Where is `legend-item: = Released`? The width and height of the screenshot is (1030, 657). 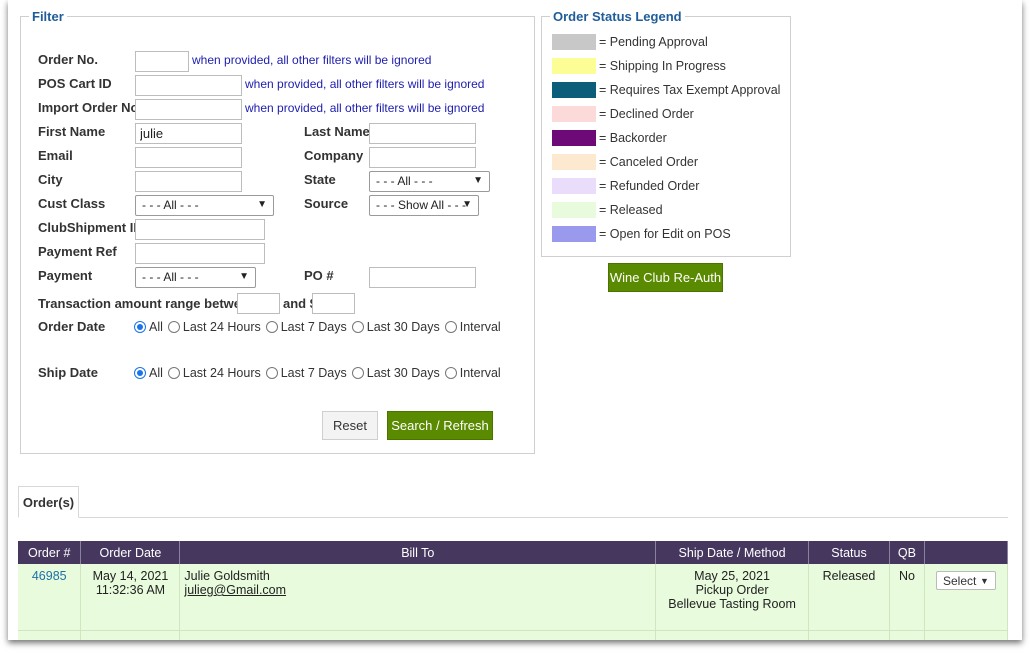
legend-item: = Released is located at coordinates (607, 210).